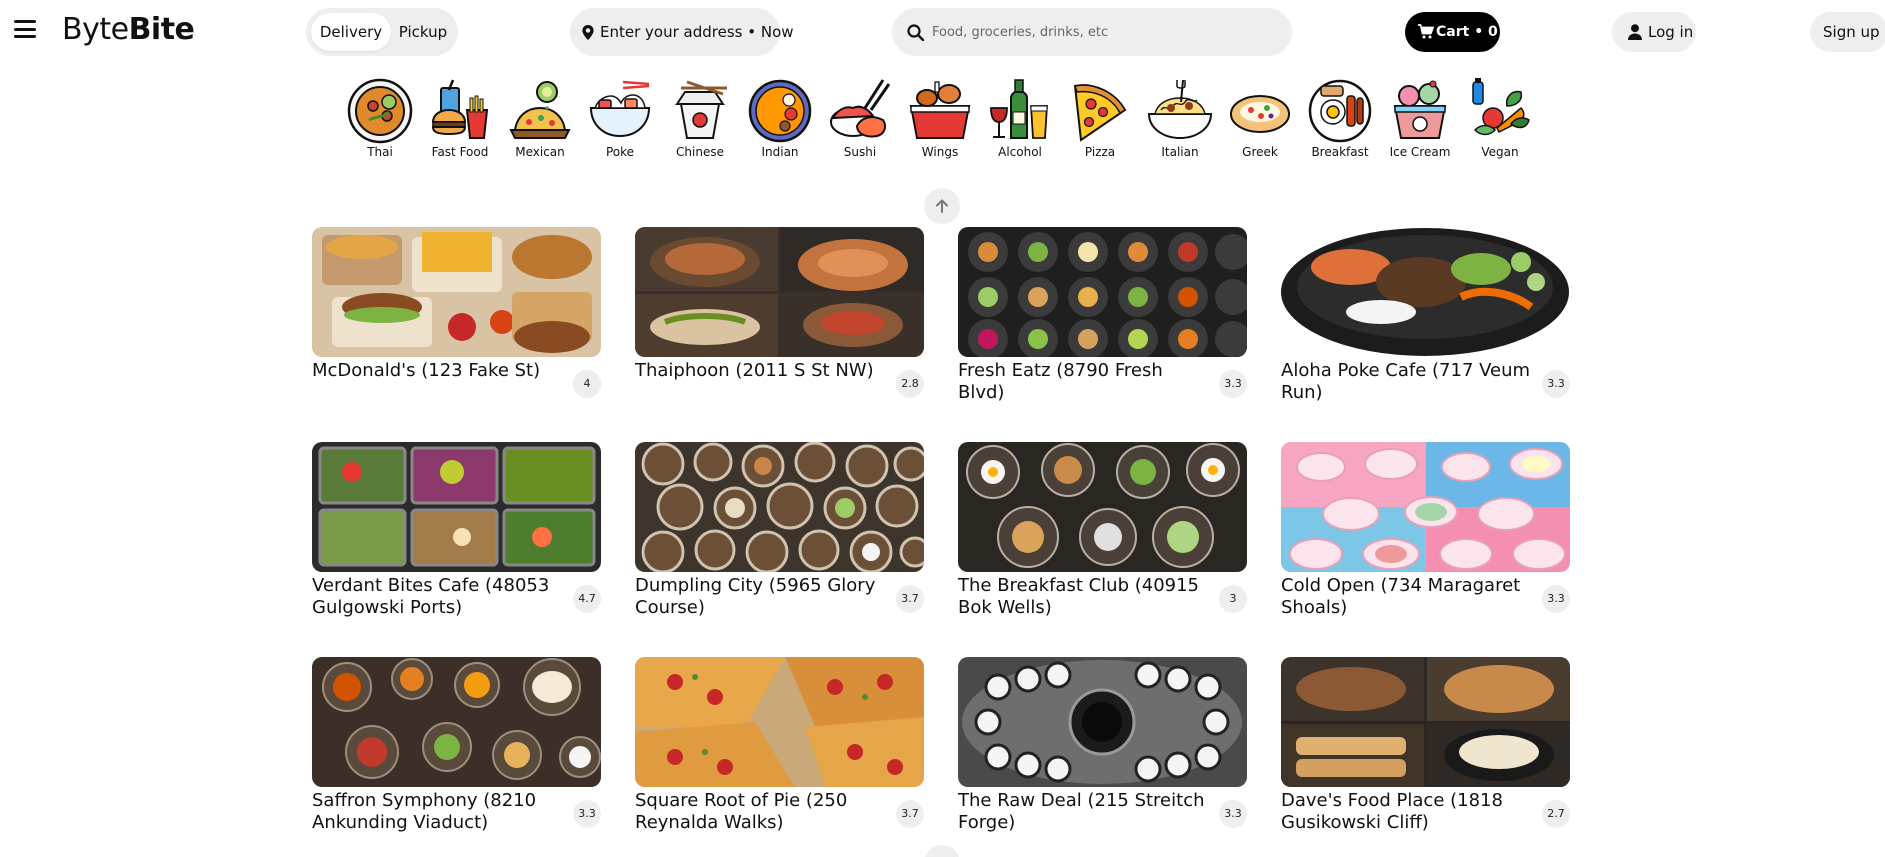 This screenshot has width=1885, height=857. I want to click on logo: ByteBite, so click(128, 29).